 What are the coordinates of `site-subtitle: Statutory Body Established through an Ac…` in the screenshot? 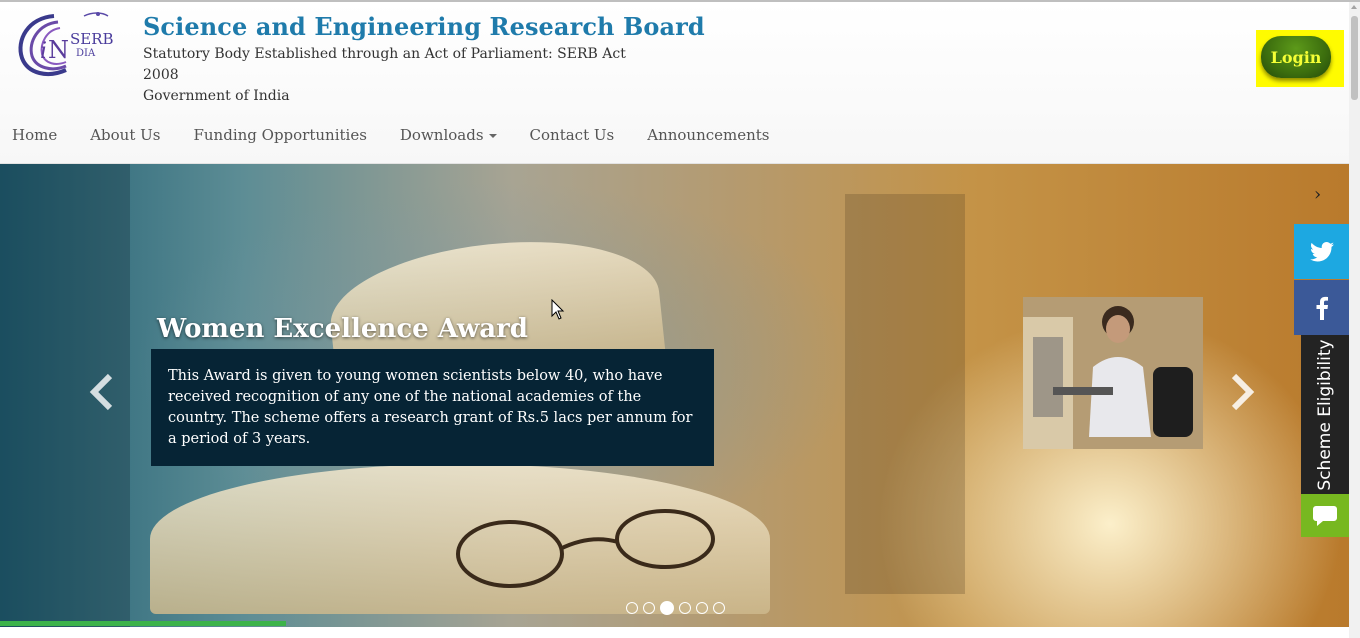 It's located at (384, 75).